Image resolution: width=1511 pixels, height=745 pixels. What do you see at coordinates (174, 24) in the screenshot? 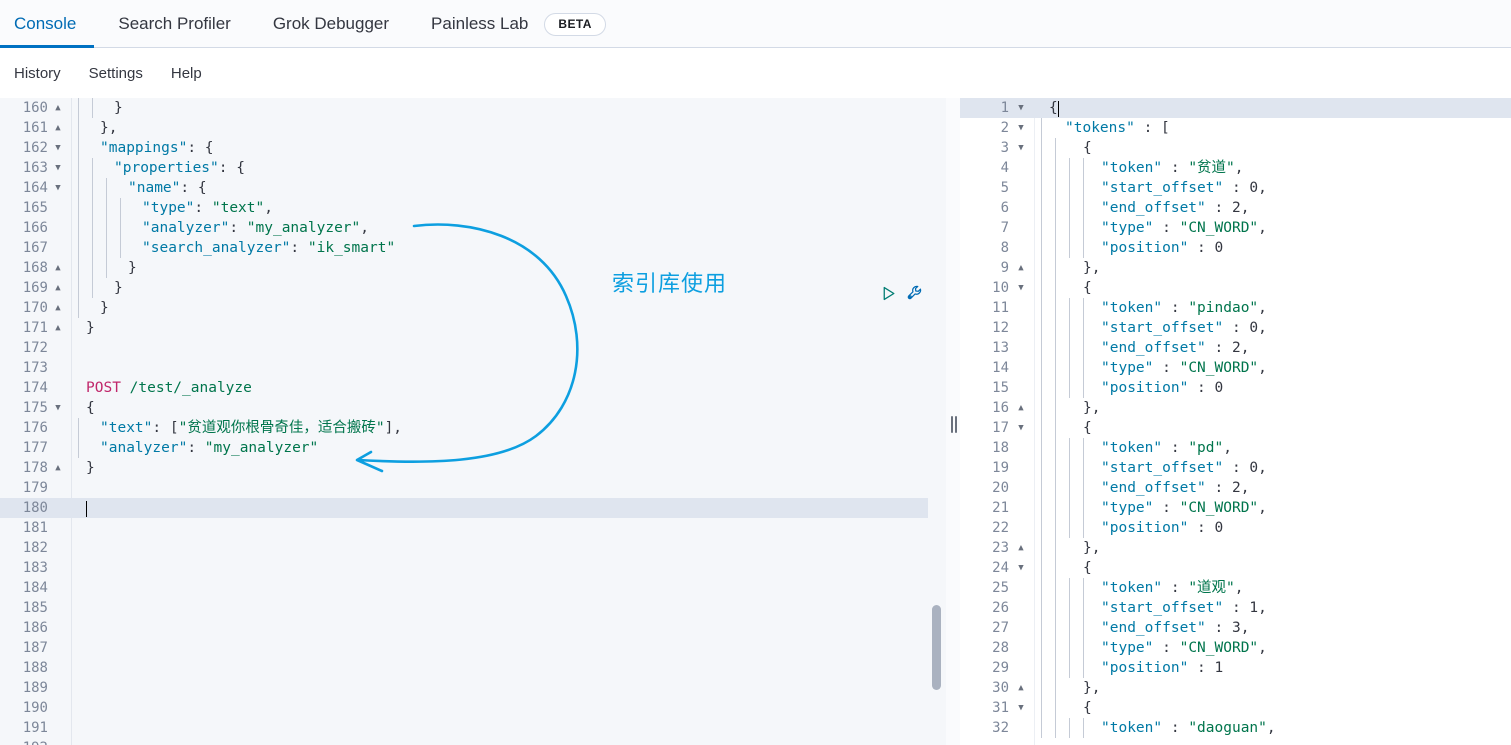
I see `tab-search-profiler: Search Profiler` at bounding box center [174, 24].